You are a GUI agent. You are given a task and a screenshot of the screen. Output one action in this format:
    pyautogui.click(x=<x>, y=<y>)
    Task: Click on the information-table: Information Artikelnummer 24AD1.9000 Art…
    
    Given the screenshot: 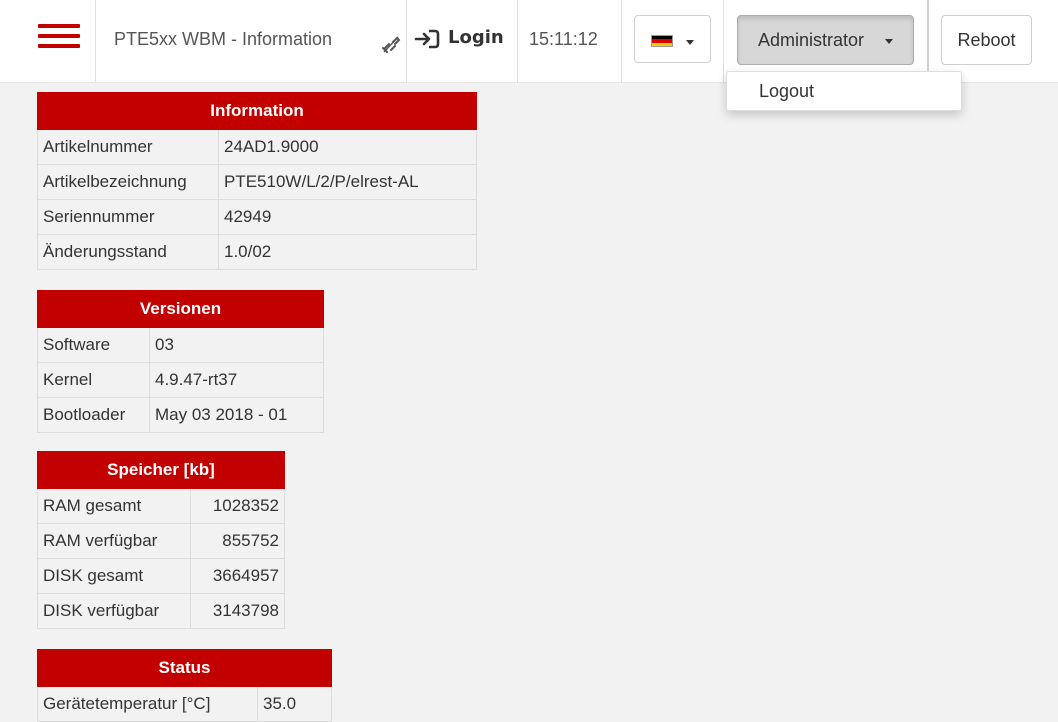 What is the action you would take?
    pyautogui.click(x=257, y=181)
    